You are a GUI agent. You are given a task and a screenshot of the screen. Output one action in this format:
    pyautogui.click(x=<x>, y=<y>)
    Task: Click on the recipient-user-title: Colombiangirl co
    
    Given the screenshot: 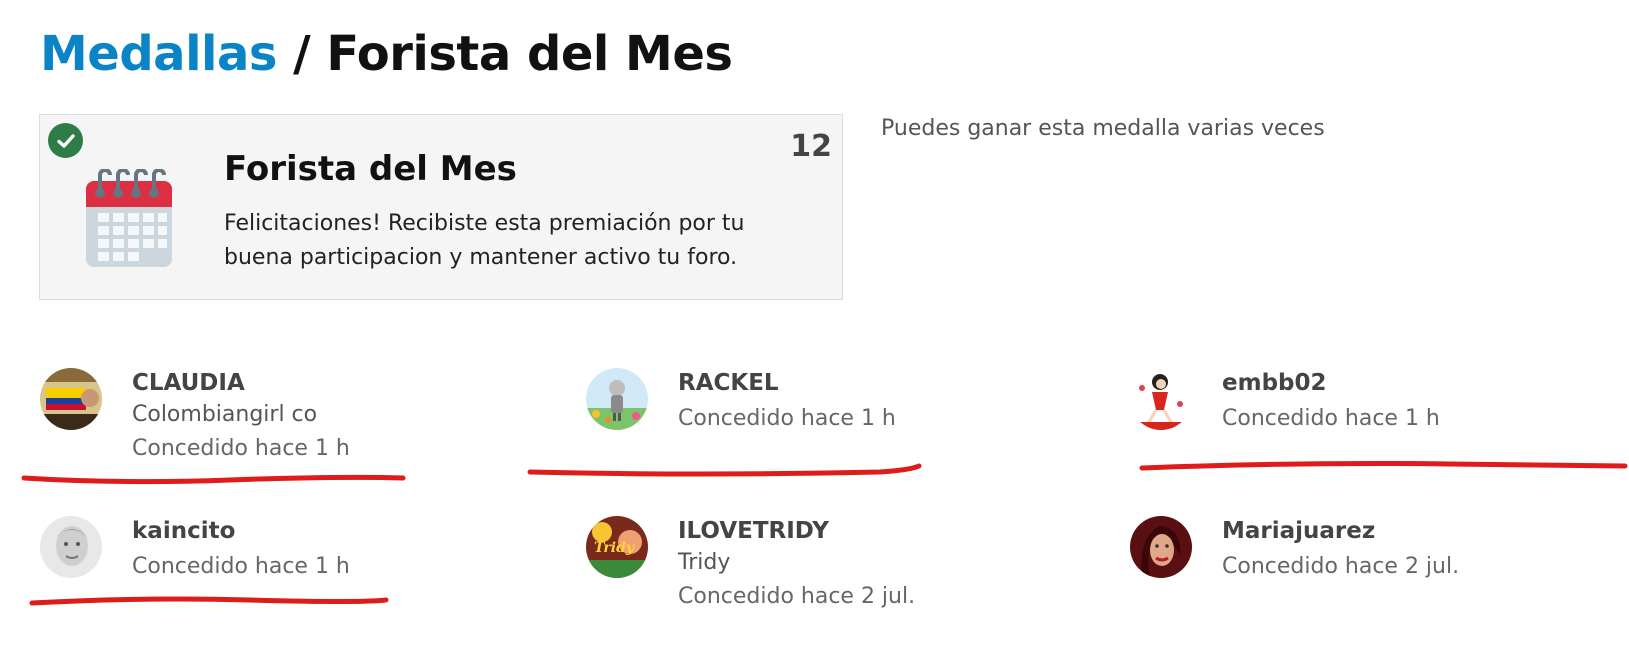 What is the action you would take?
    pyautogui.click(x=225, y=414)
    